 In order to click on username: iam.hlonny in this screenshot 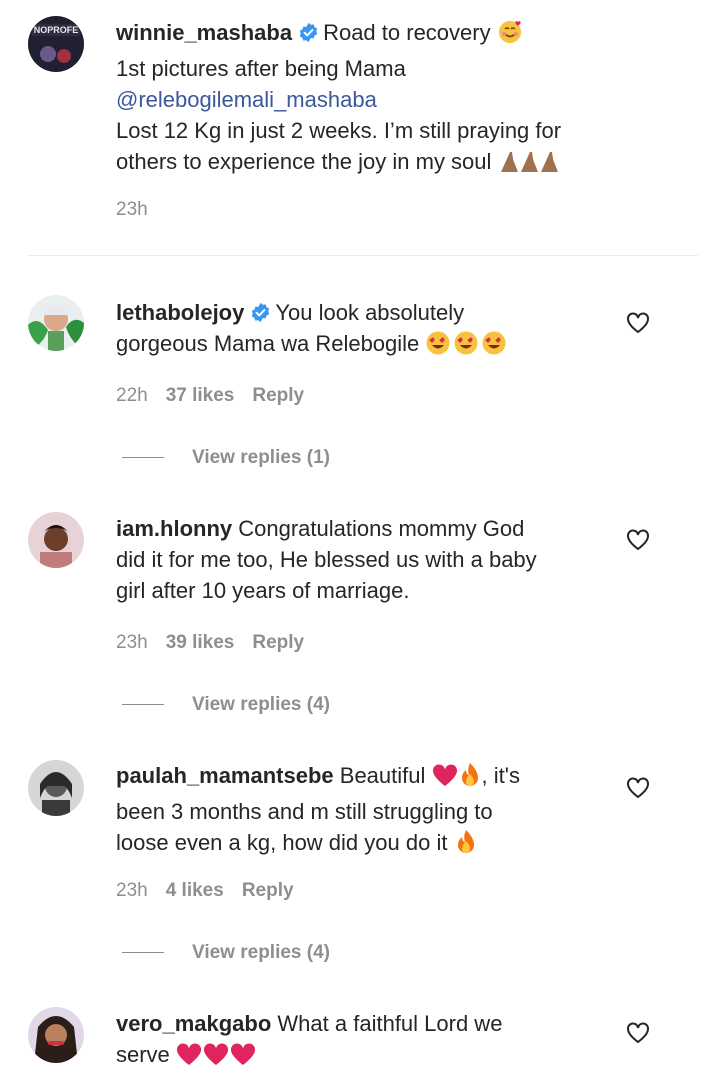, I will do `click(174, 528)`.